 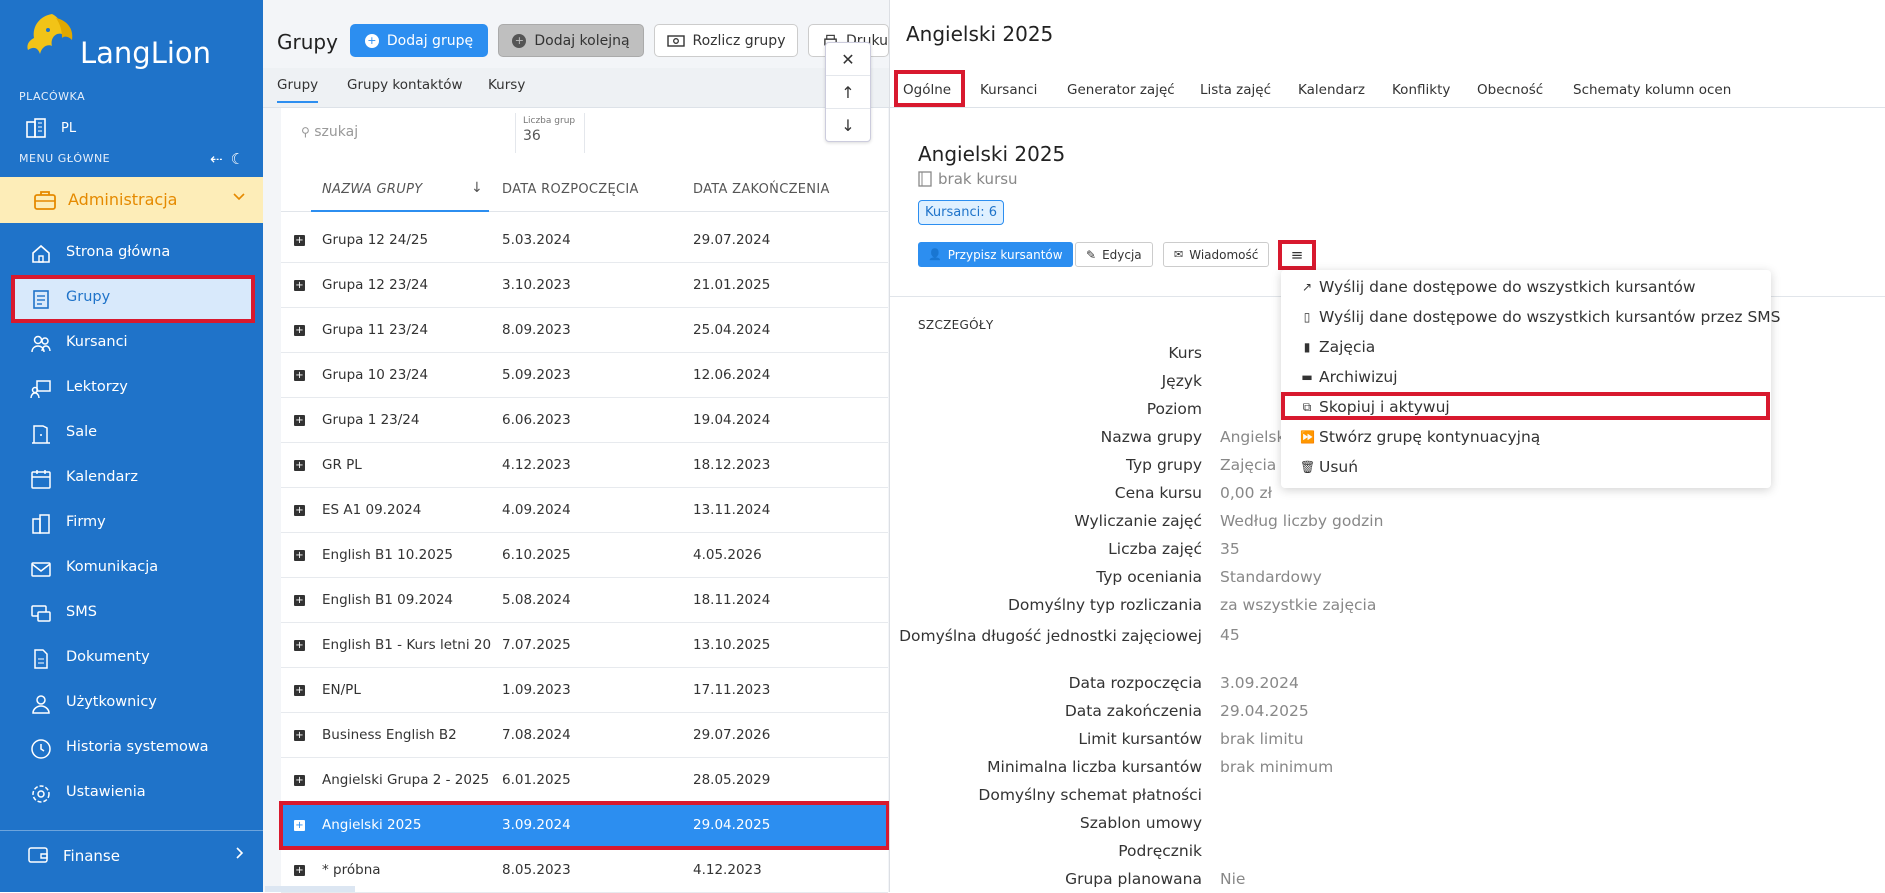 I want to click on sidebar-item-dokumenty: Dokumenty, so click(x=133, y=658).